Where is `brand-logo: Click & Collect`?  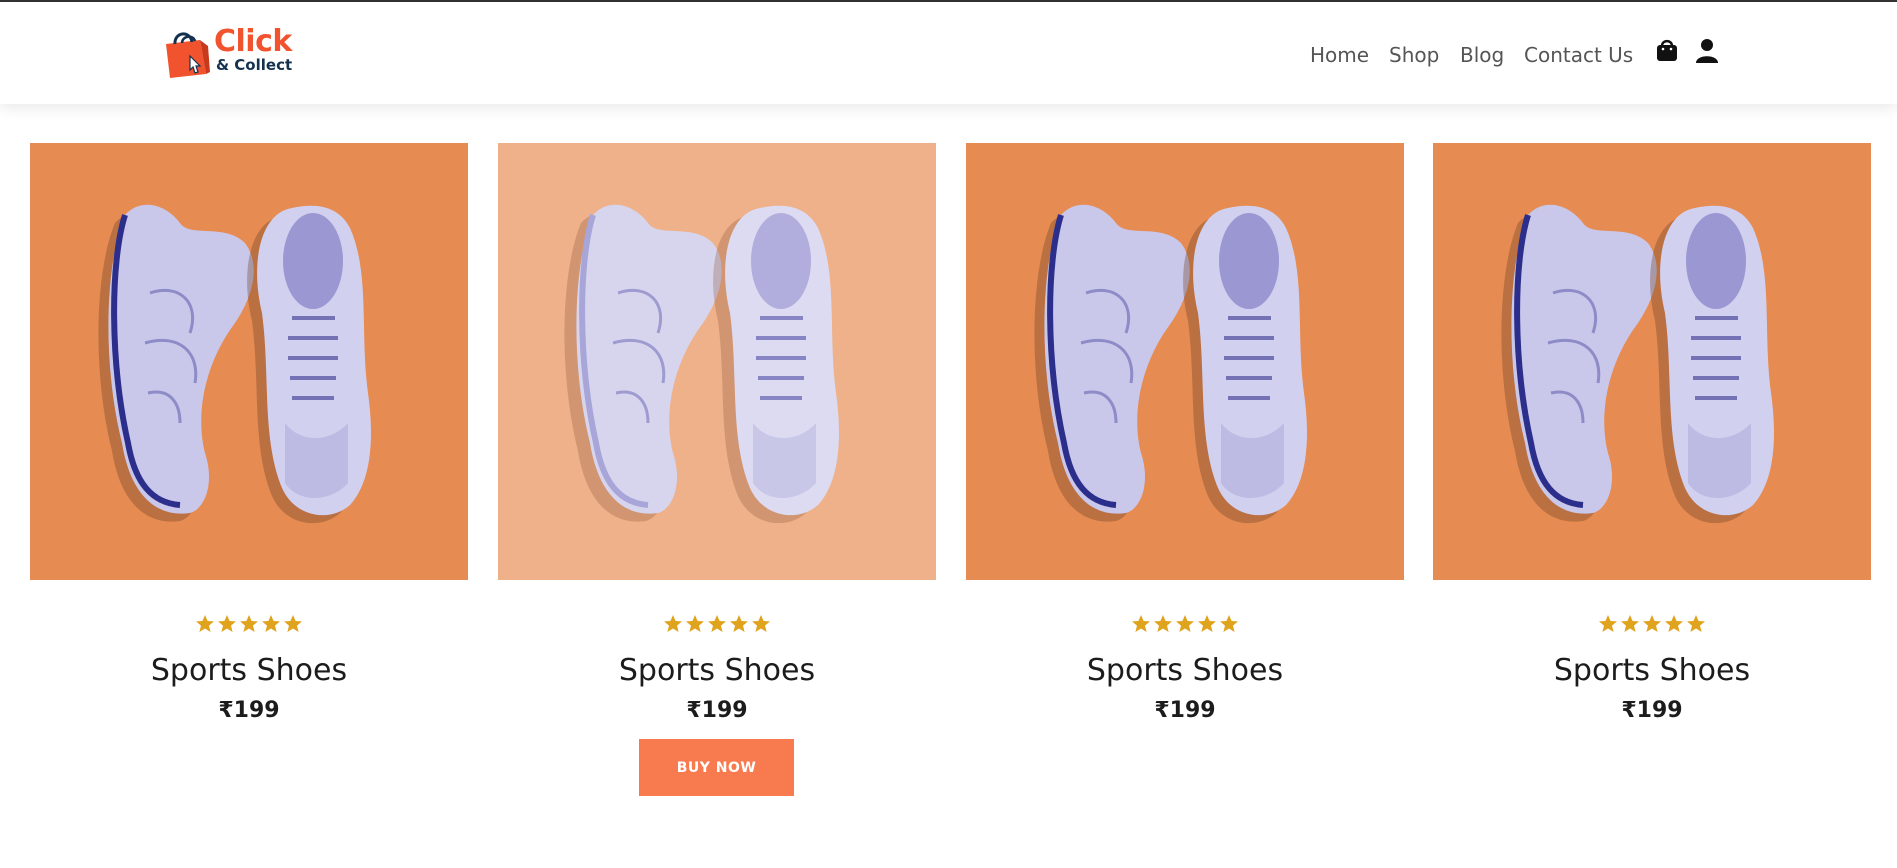 brand-logo: Click & Collect is located at coordinates (233, 52).